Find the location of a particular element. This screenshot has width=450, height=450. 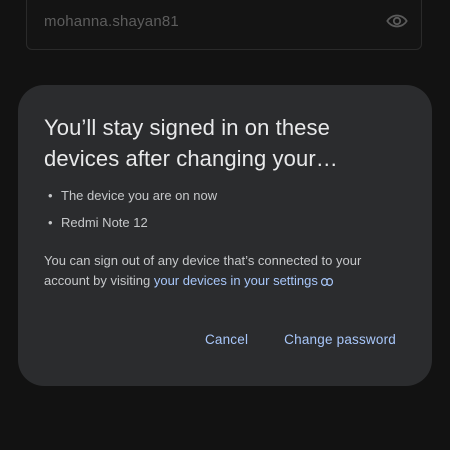

change-password-button: Change password is located at coordinates (340, 339).